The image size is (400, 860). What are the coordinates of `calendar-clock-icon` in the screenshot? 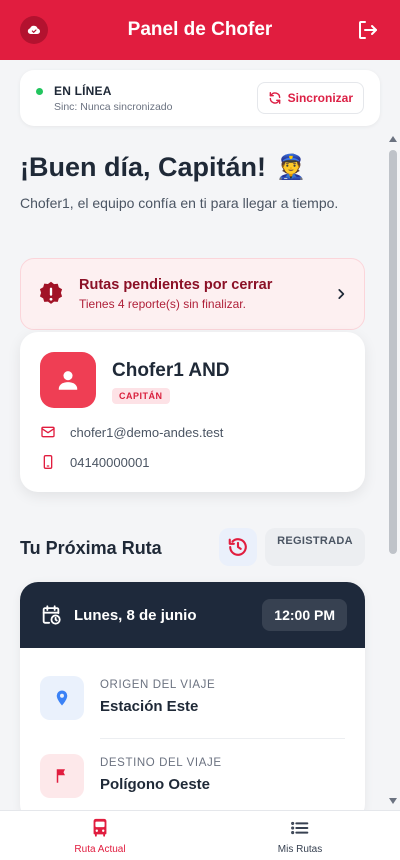 It's located at (51, 615).